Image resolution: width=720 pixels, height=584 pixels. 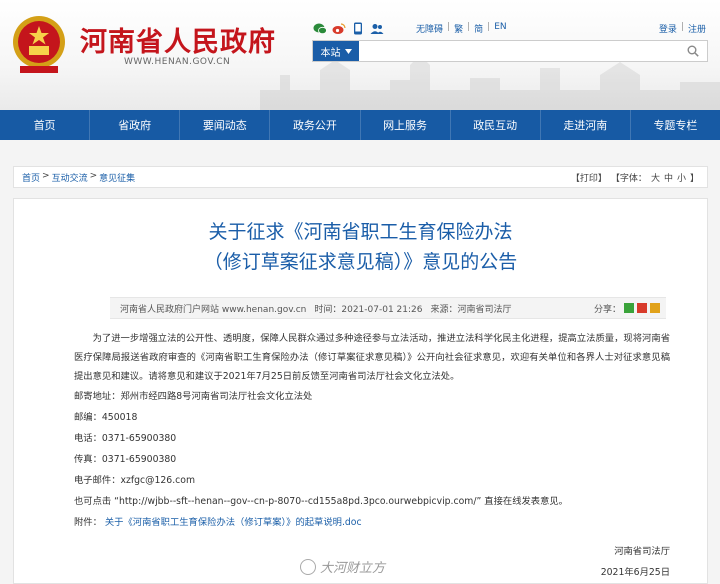 I want to click on article-title-line: （修订草案征求意见稿）》意见的公告, so click(x=360, y=262).